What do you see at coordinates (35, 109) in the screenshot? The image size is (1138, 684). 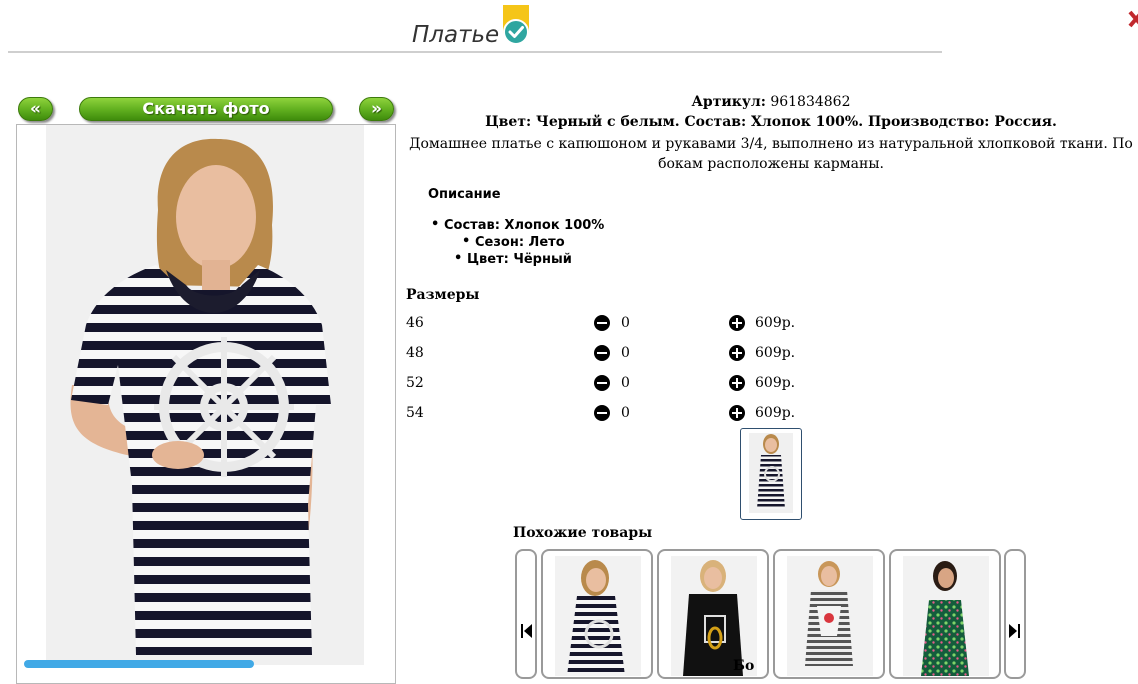 I see `prev-photo-button: «` at bounding box center [35, 109].